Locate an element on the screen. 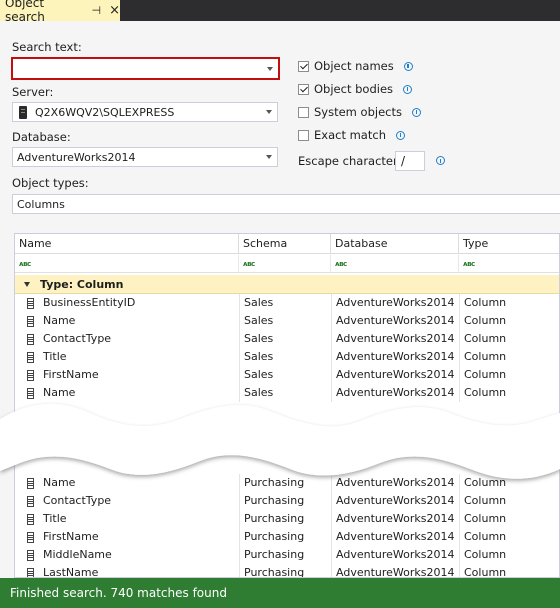  column-header-database: Database is located at coordinates (395, 244).